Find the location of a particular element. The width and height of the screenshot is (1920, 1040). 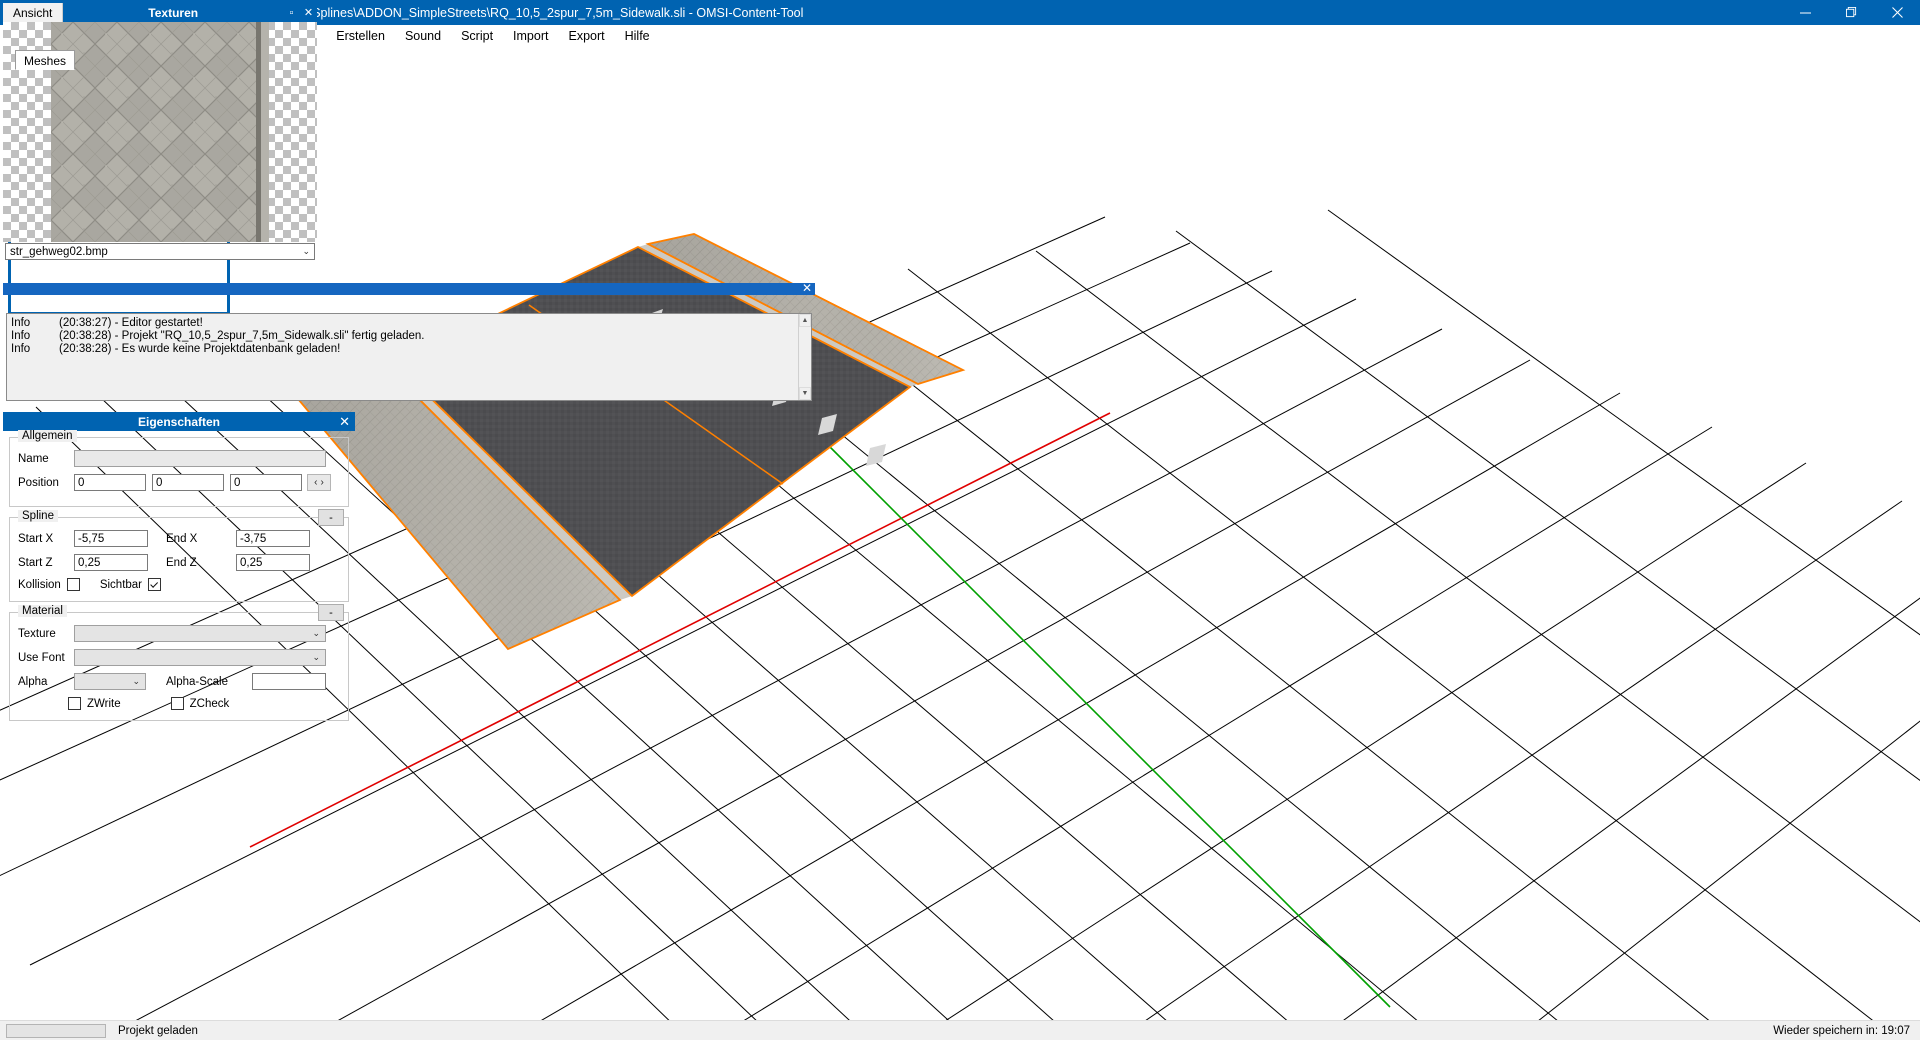

row-flags: Kollision Sichtbar is located at coordinates (179, 584).